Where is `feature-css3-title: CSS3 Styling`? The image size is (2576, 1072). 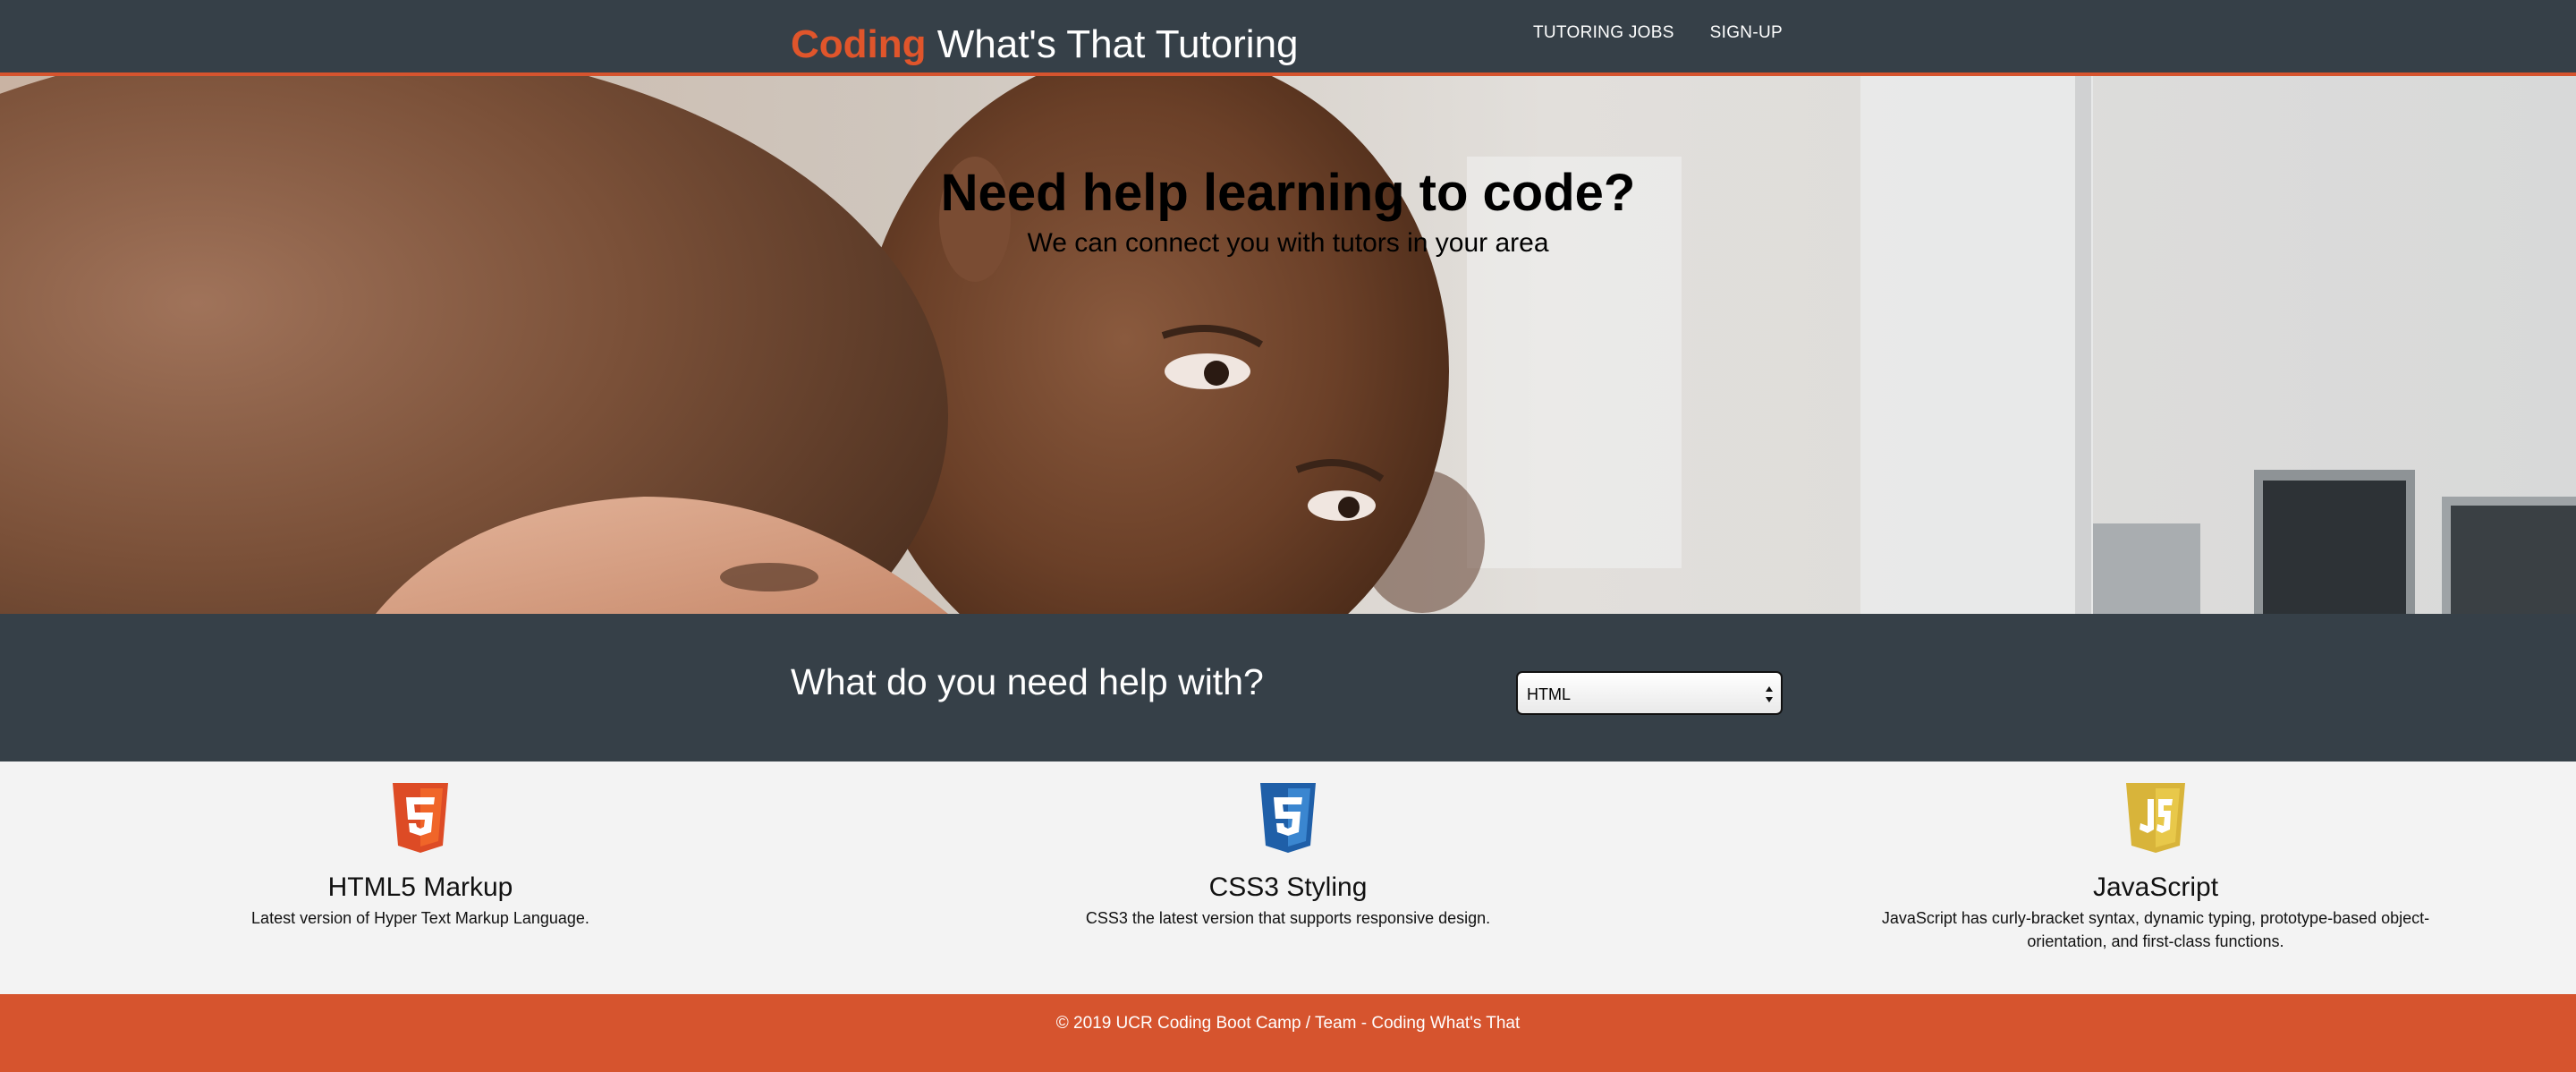 feature-css3-title: CSS3 Styling is located at coordinates (1288, 887).